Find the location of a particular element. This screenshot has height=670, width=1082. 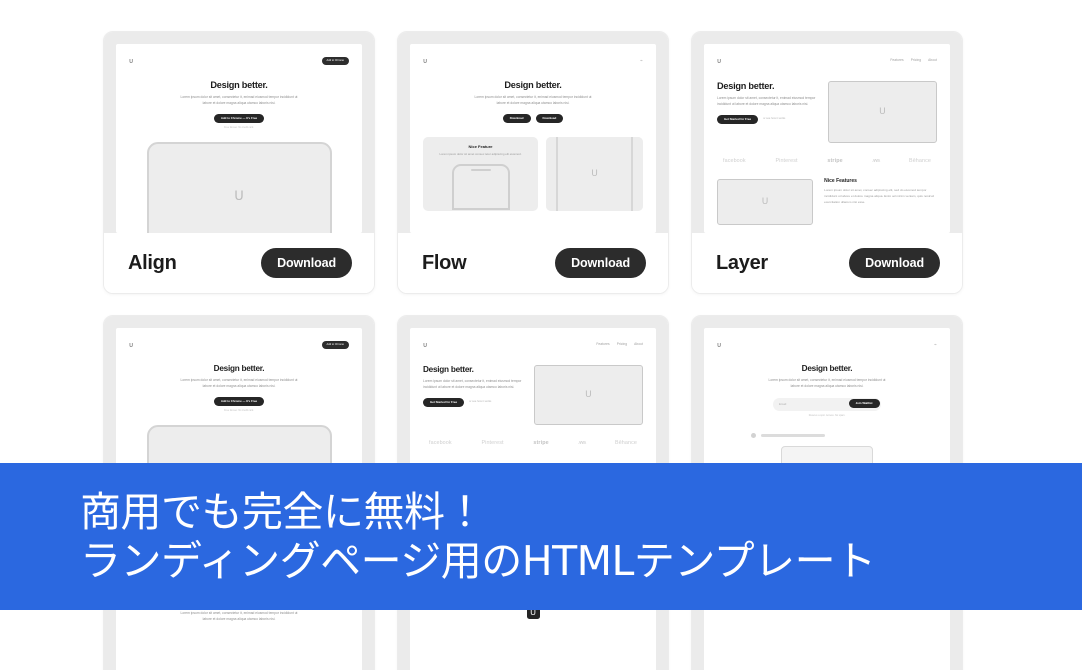

phone-mockup is located at coordinates (480, 187).